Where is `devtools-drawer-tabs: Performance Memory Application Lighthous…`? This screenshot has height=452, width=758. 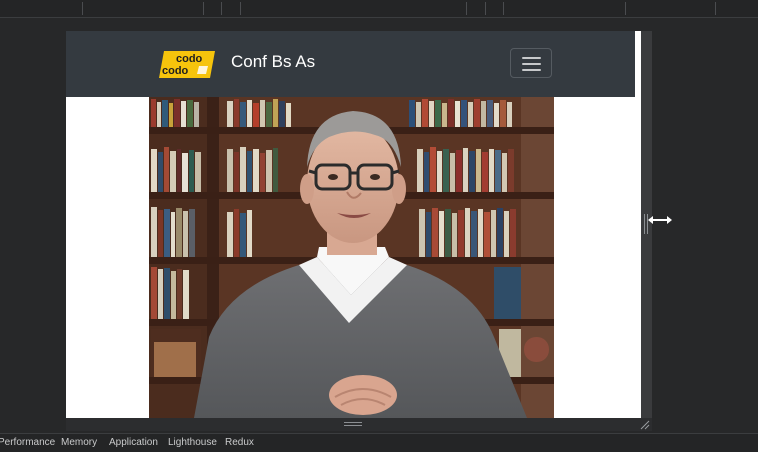
devtools-drawer-tabs: Performance Memory Application Lighthous… is located at coordinates (379, 442).